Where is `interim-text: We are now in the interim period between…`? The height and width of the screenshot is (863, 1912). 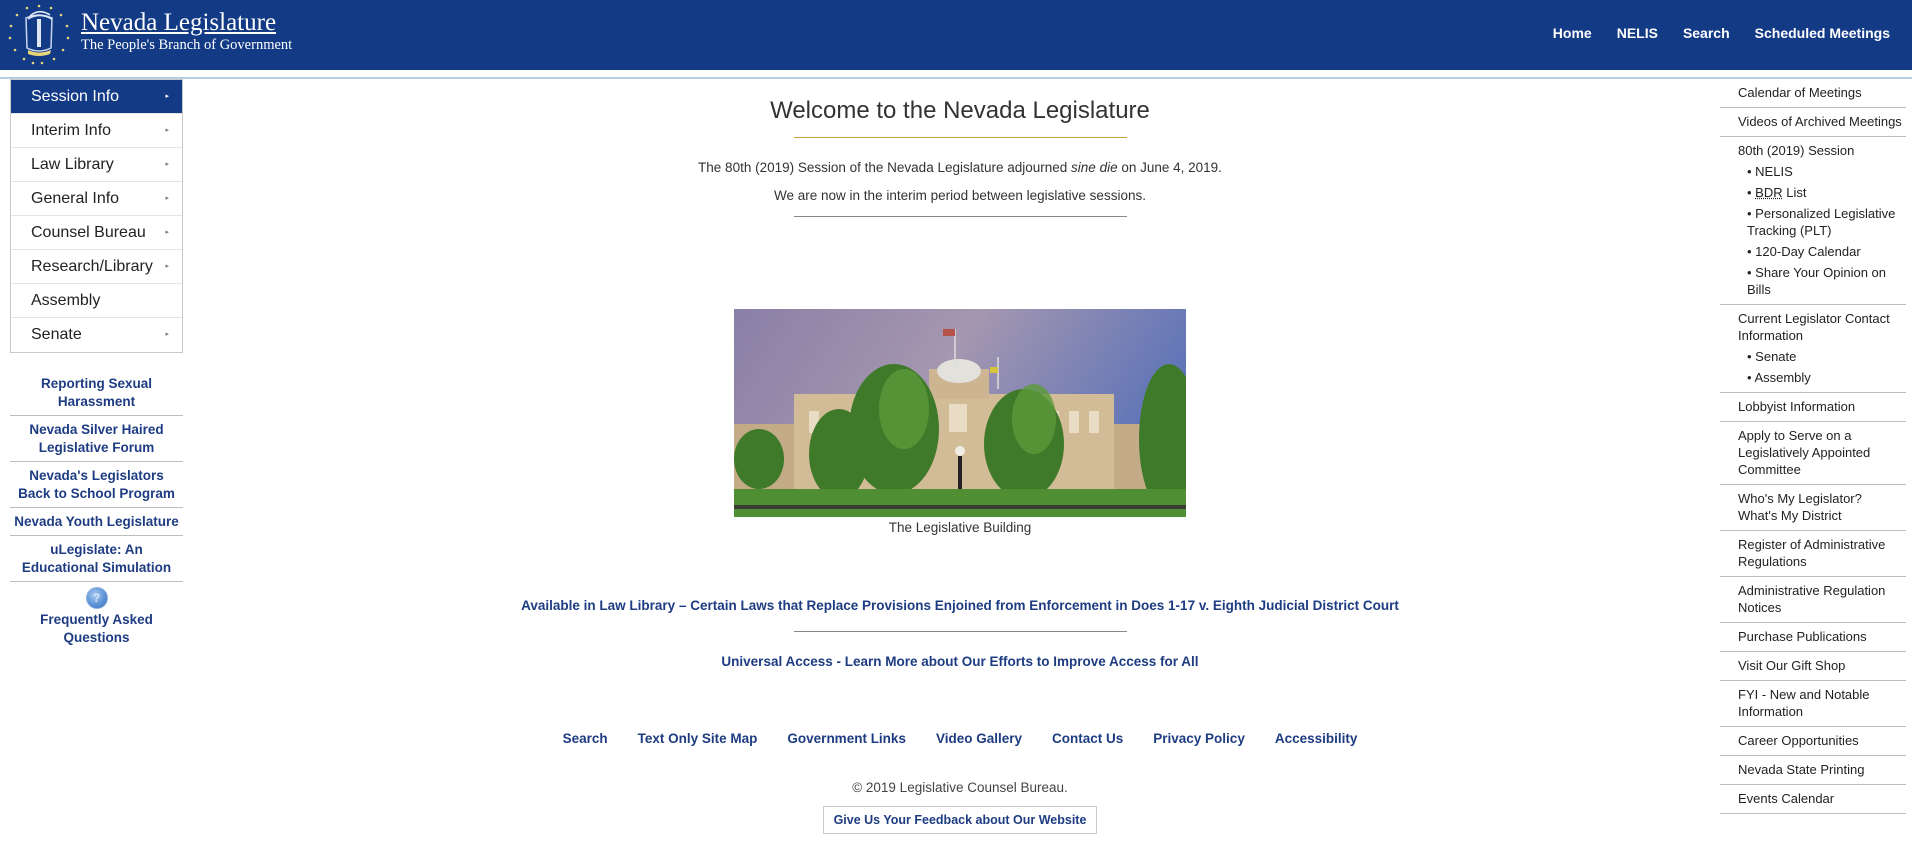 interim-text: We are now in the interim period between… is located at coordinates (960, 195).